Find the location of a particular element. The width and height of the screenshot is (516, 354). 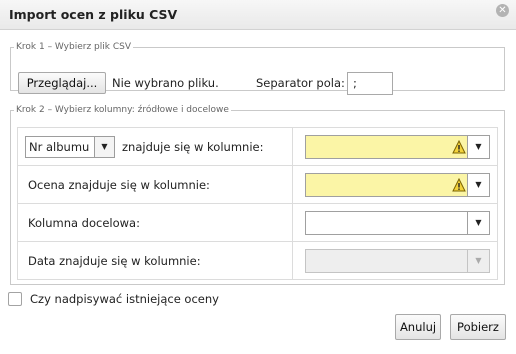

row-label-cell: Data znajduje się w kolumnie: is located at coordinates (155, 260).